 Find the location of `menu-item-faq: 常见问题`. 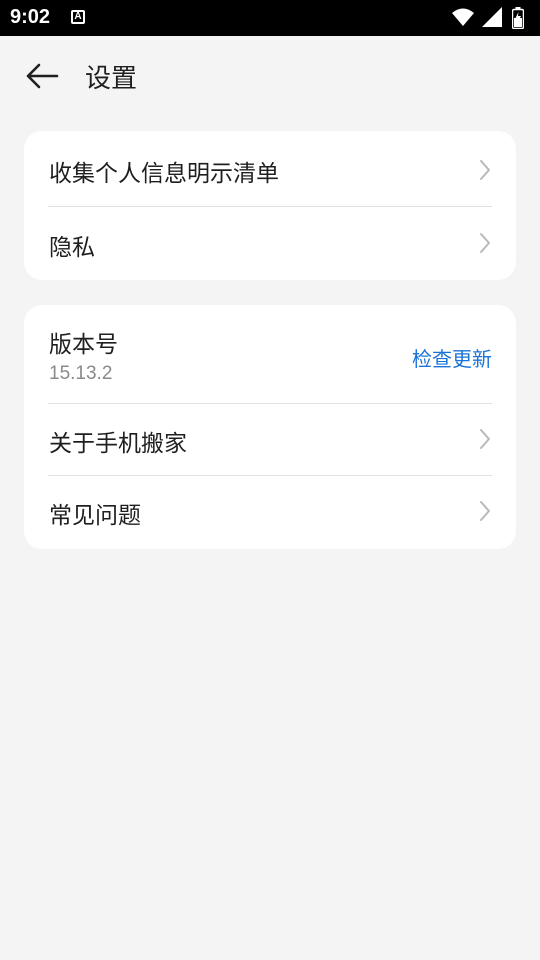

menu-item-faq: 常见问题 is located at coordinates (270, 512).